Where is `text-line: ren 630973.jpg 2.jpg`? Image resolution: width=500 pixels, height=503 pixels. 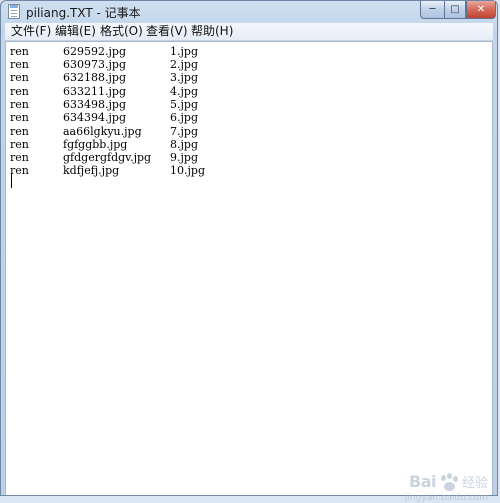 text-line: ren 630973.jpg 2.jpg is located at coordinates (104, 64).